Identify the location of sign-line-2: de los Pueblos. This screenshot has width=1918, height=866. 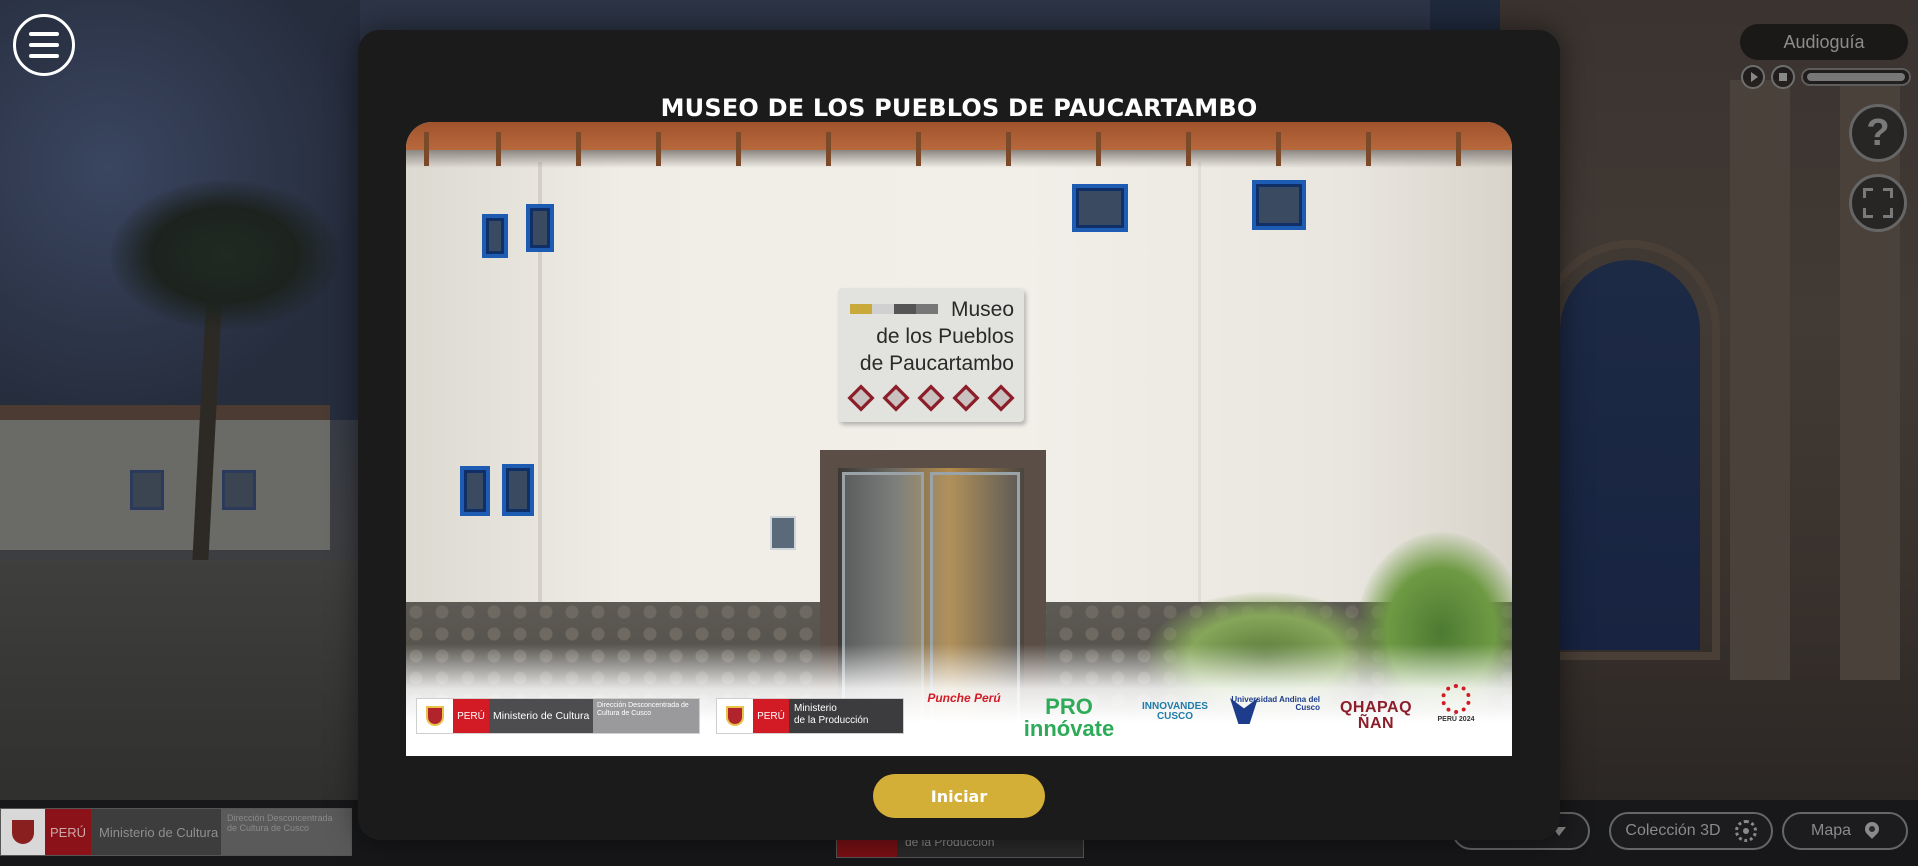
(945, 336).